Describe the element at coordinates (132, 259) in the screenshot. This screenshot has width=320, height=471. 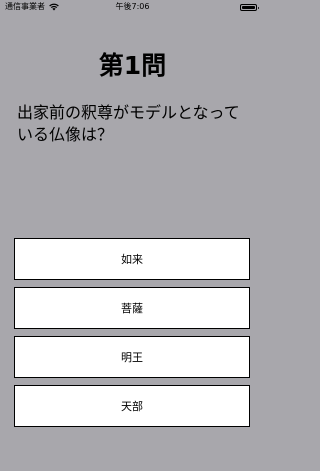
I see `answer-button-1: 如来` at that location.